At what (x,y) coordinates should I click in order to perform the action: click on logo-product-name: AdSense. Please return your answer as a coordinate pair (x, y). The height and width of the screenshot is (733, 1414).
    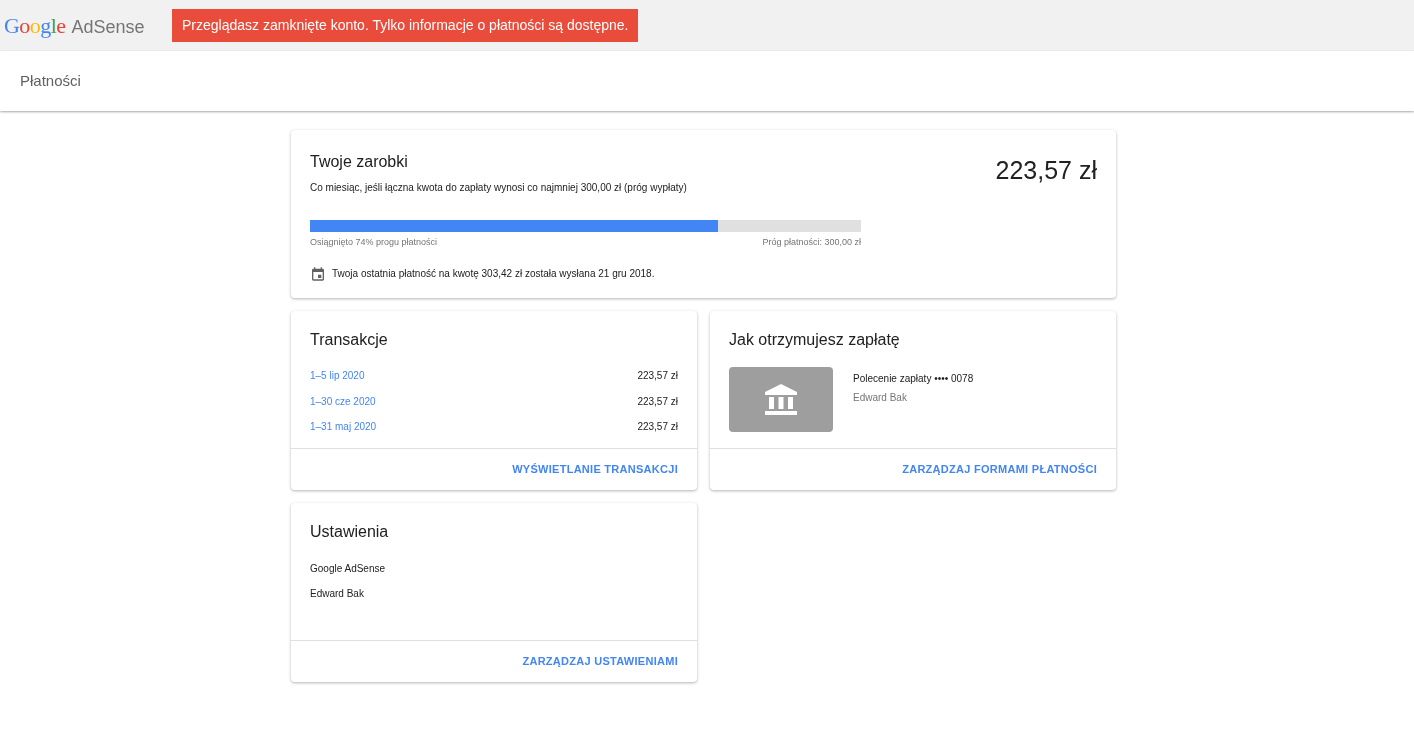
    Looking at the image, I should click on (108, 27).